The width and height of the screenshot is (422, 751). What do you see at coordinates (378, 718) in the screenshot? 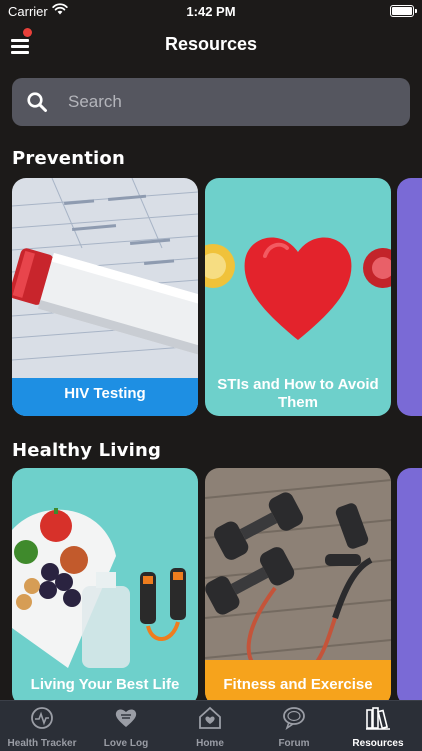
I see `books-icon` at bounding box center [378, 718].